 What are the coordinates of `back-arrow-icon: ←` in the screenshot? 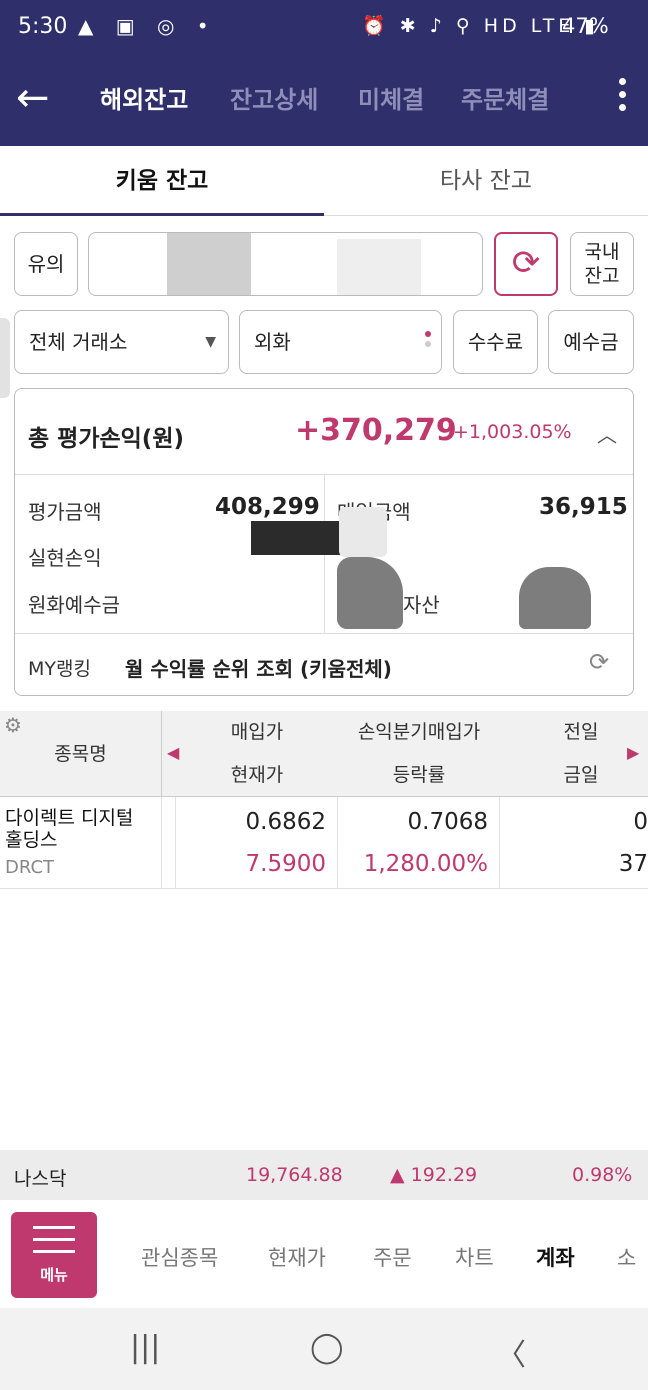 It's located at (33, 98).